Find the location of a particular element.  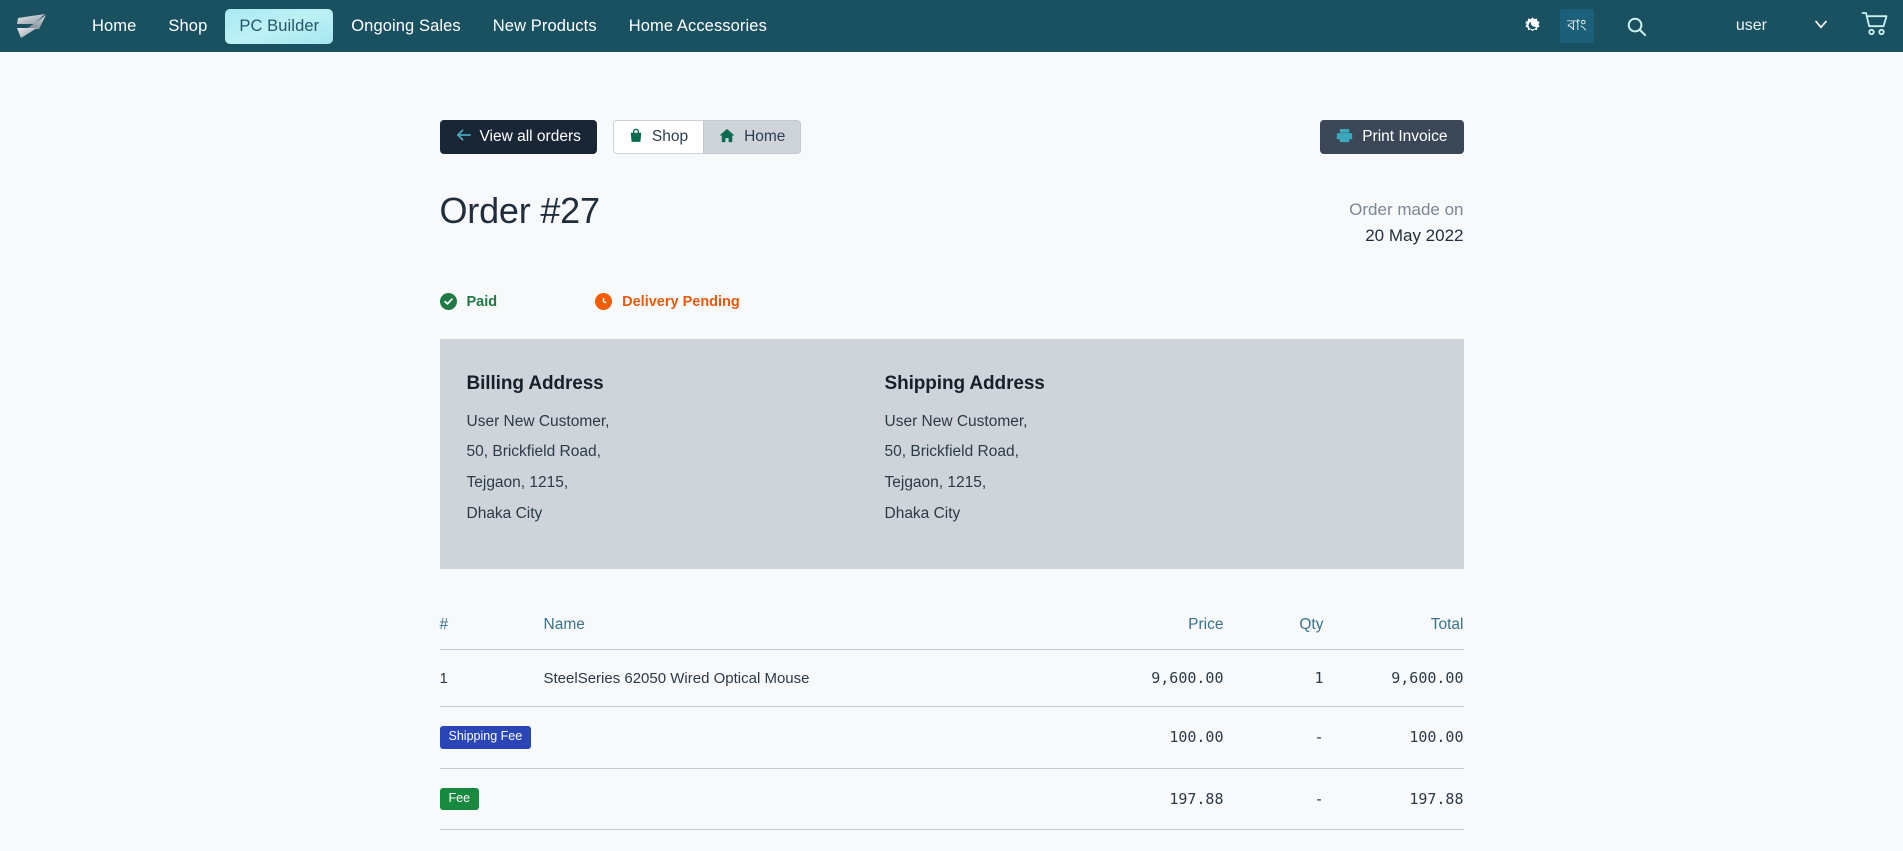

billing-address-line: 50, Brickfield Road, is located at coordinates (533, 452).